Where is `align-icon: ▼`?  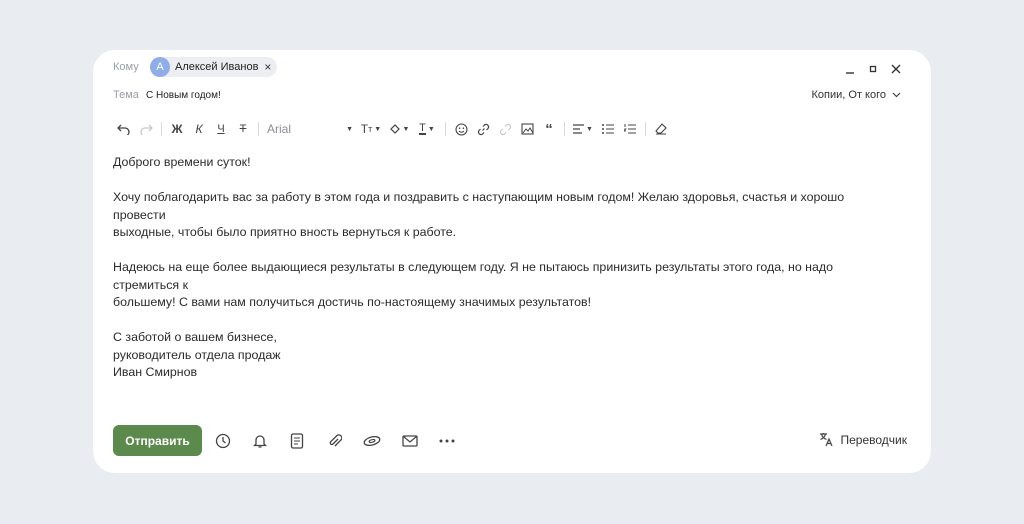
align-icon: ▼ is located at coordinates (583, 129).